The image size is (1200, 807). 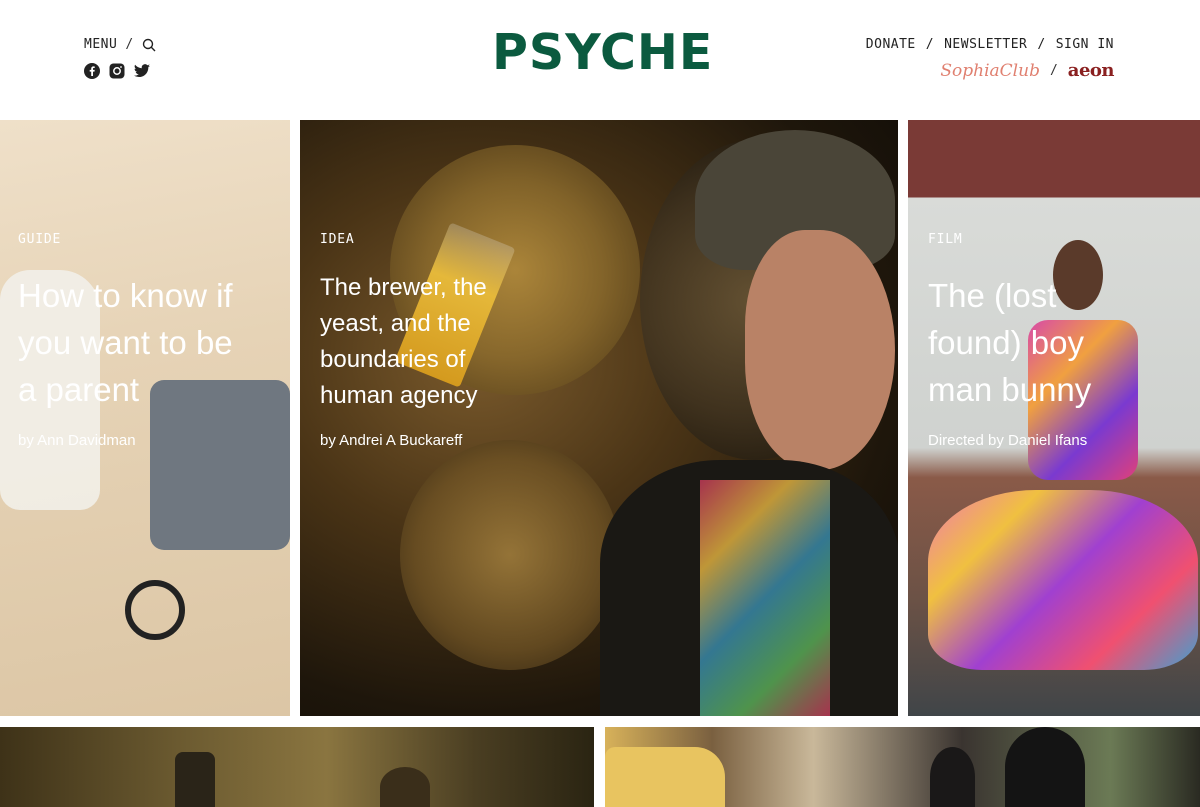 I want to click on menu-link: MENU, so click(x=100, y=44).